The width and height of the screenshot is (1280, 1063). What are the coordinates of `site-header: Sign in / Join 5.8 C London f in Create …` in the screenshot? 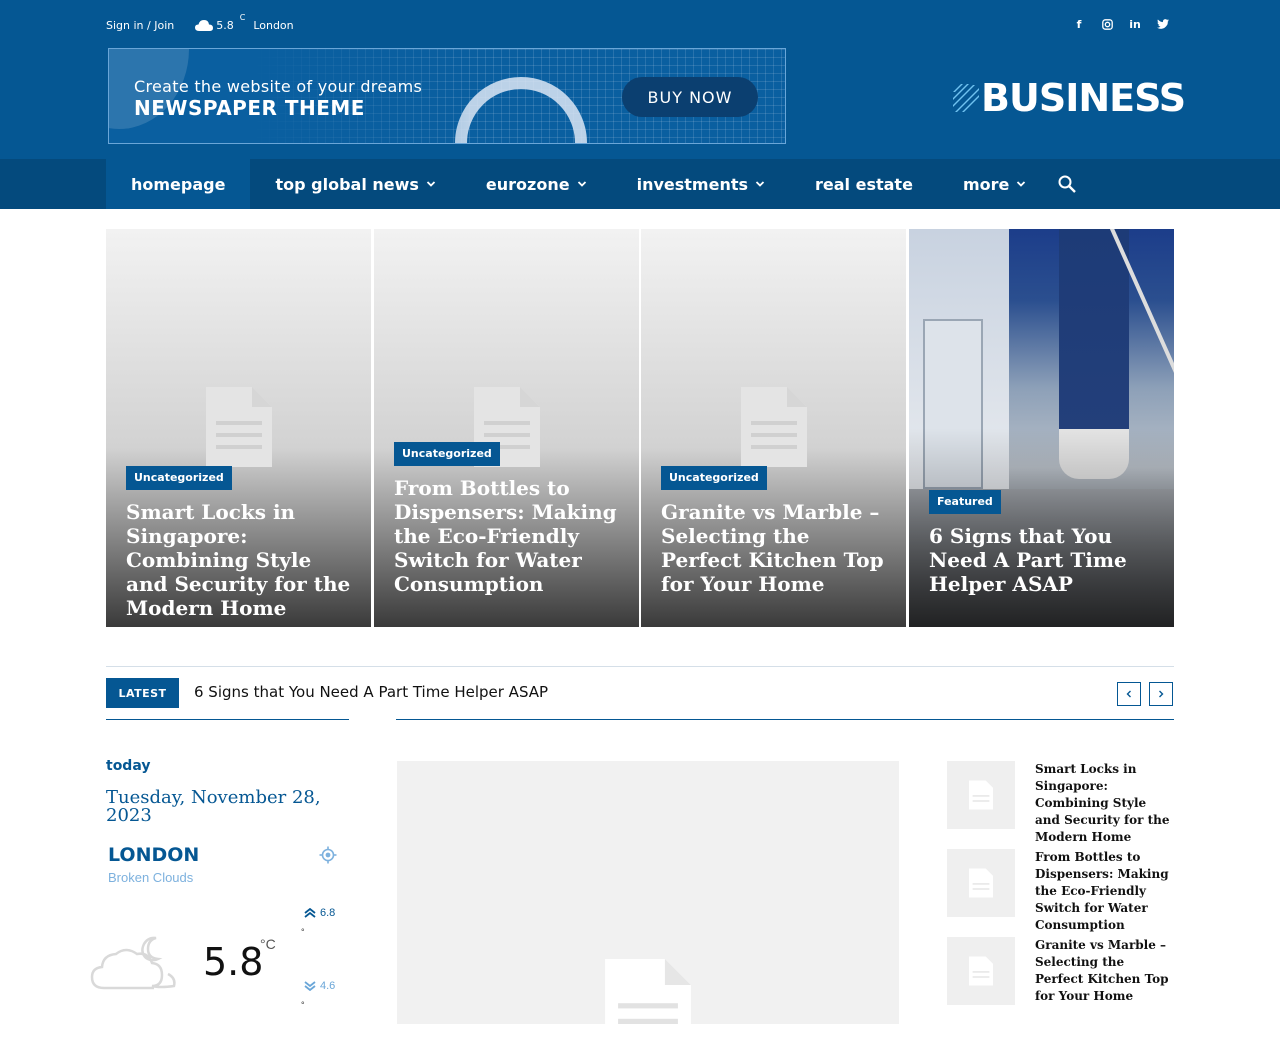 It's located at (640, 79).